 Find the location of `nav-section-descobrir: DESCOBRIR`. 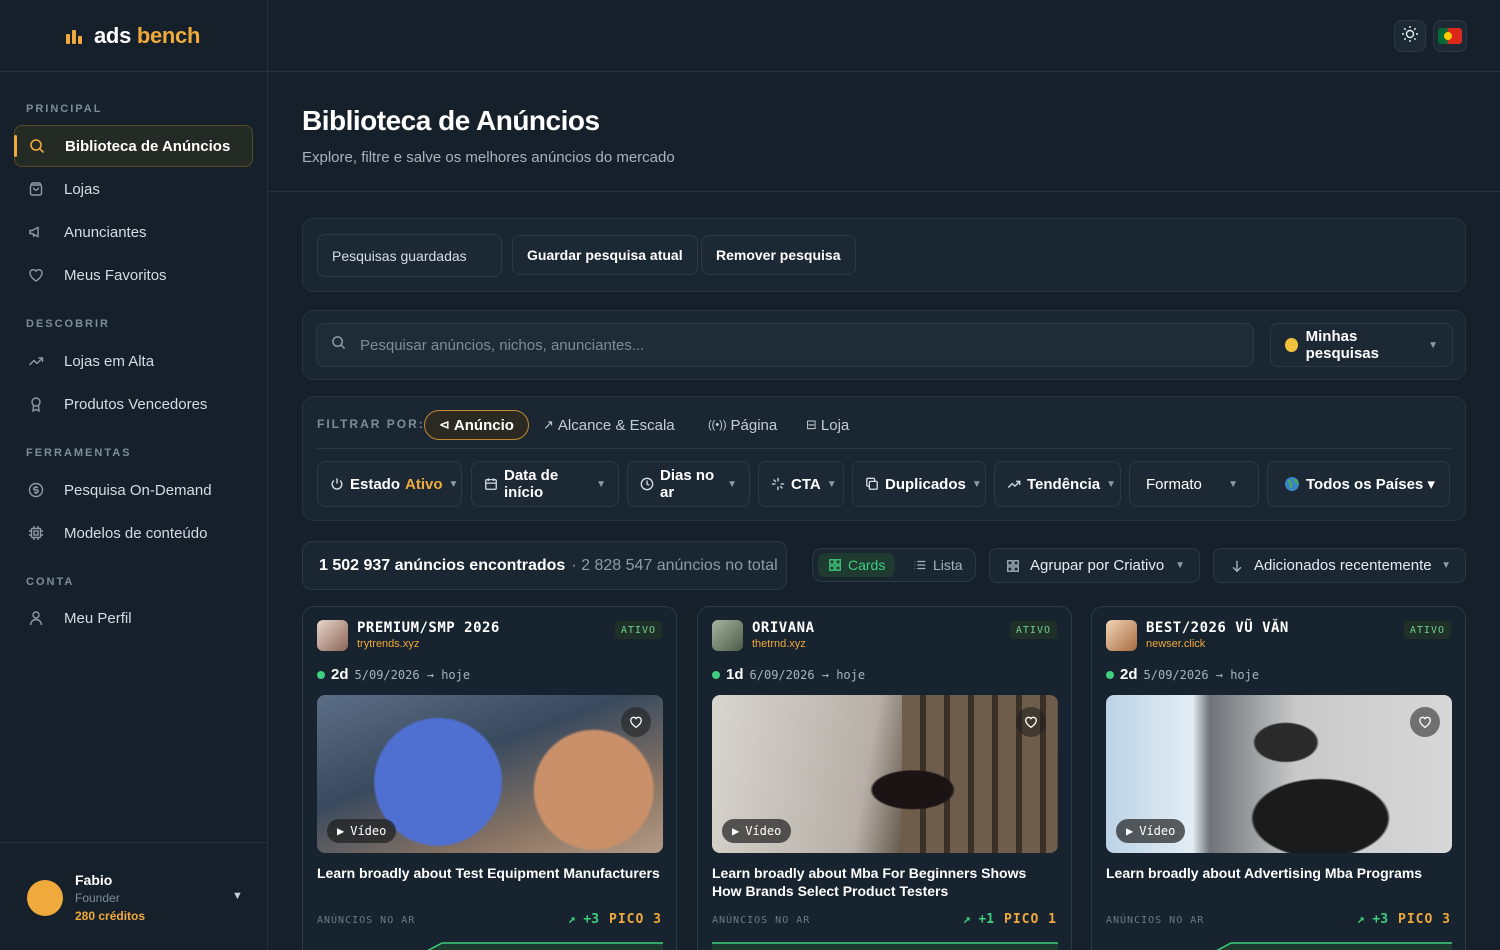

nav-section-descobrir: DESCOBRIR is located at coordinates (68, 324).